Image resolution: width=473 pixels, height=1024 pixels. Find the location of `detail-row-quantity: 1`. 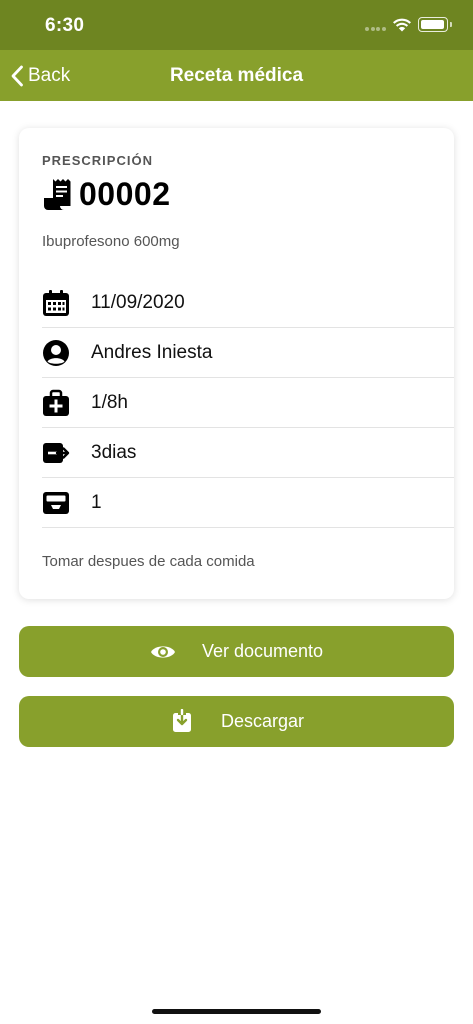

detail-row-quantity: 1 is located at coordinates (248, 503).